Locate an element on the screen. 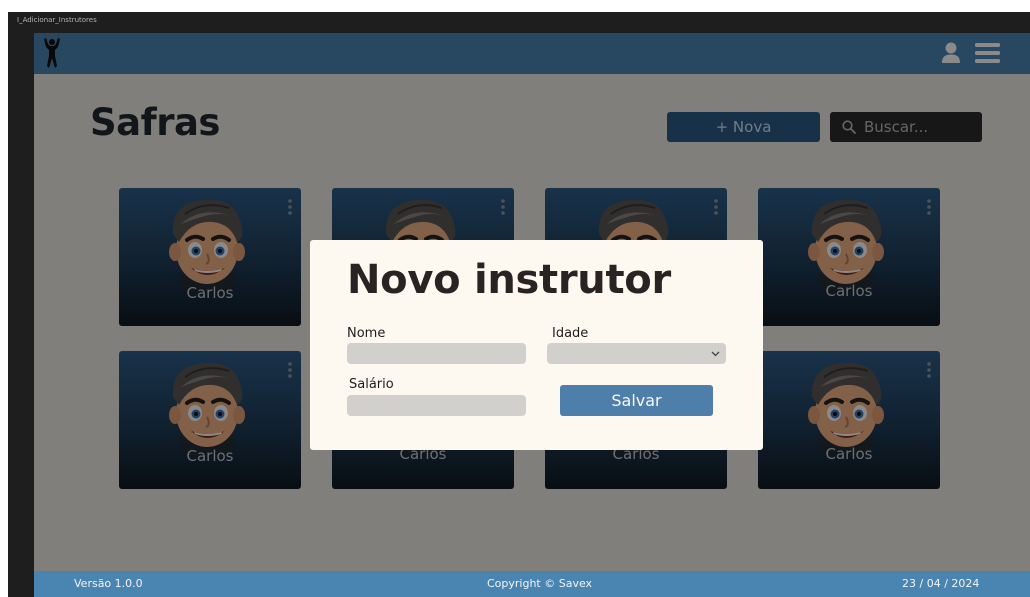 This screenshot has width=1030, height=597. copyright-text: Copyright © Savex is located at coordinates (540, 583).